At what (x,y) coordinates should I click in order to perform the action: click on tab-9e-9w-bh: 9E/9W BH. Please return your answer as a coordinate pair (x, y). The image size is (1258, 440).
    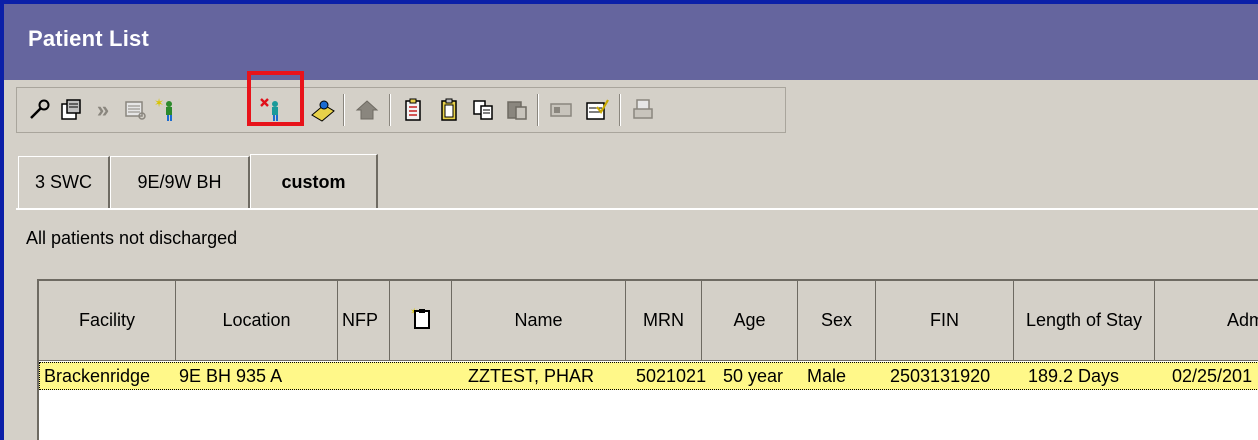
    Looking at the image, I should click on (180, 182).